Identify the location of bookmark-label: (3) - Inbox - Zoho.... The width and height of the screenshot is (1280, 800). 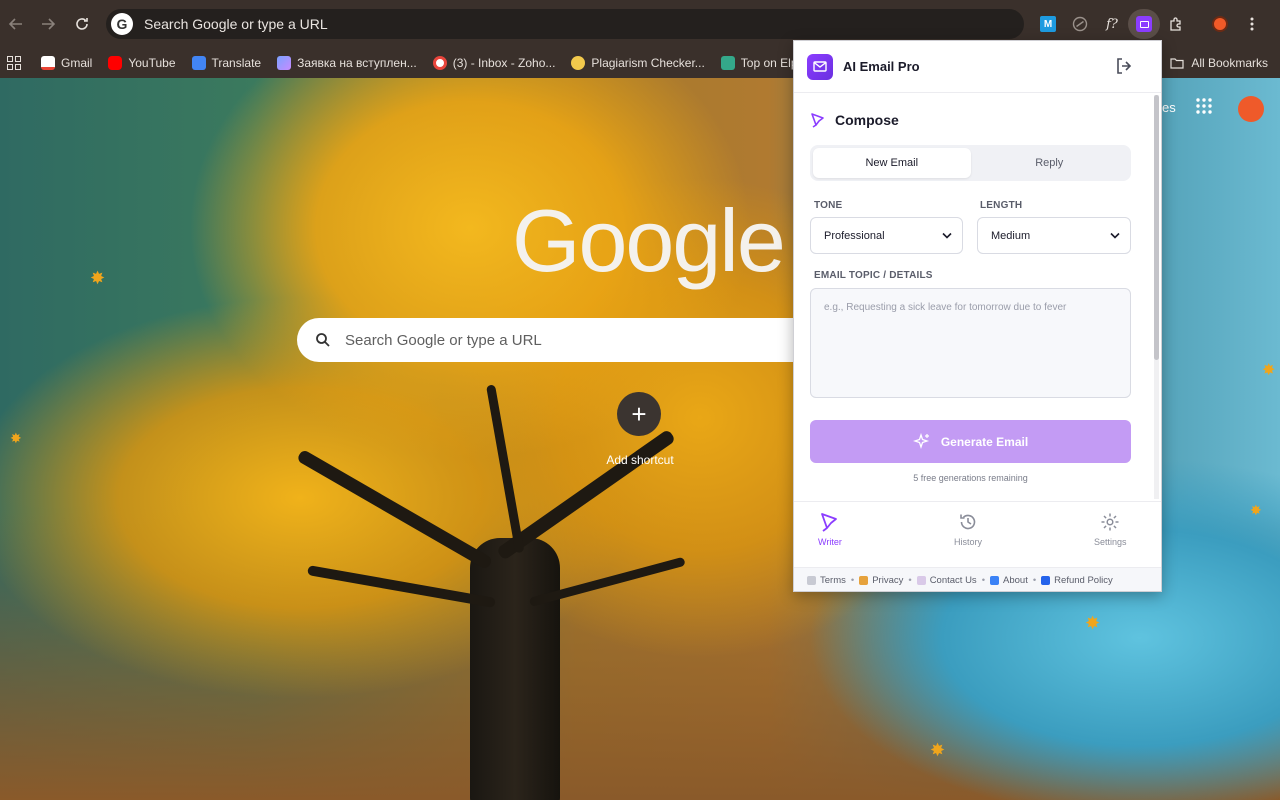
(504, 63).